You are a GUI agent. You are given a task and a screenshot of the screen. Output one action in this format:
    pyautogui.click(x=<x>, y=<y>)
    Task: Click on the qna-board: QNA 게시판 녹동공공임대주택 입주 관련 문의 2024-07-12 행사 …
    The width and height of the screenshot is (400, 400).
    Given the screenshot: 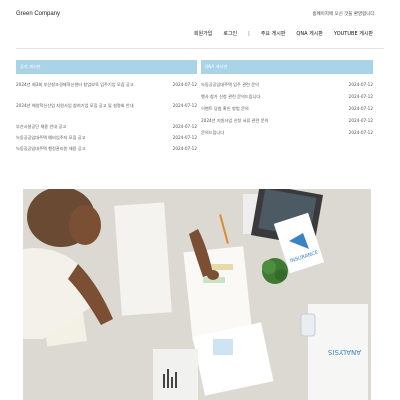 What is the action you would take?
    pyautogui.click(x=287, y=102)
    